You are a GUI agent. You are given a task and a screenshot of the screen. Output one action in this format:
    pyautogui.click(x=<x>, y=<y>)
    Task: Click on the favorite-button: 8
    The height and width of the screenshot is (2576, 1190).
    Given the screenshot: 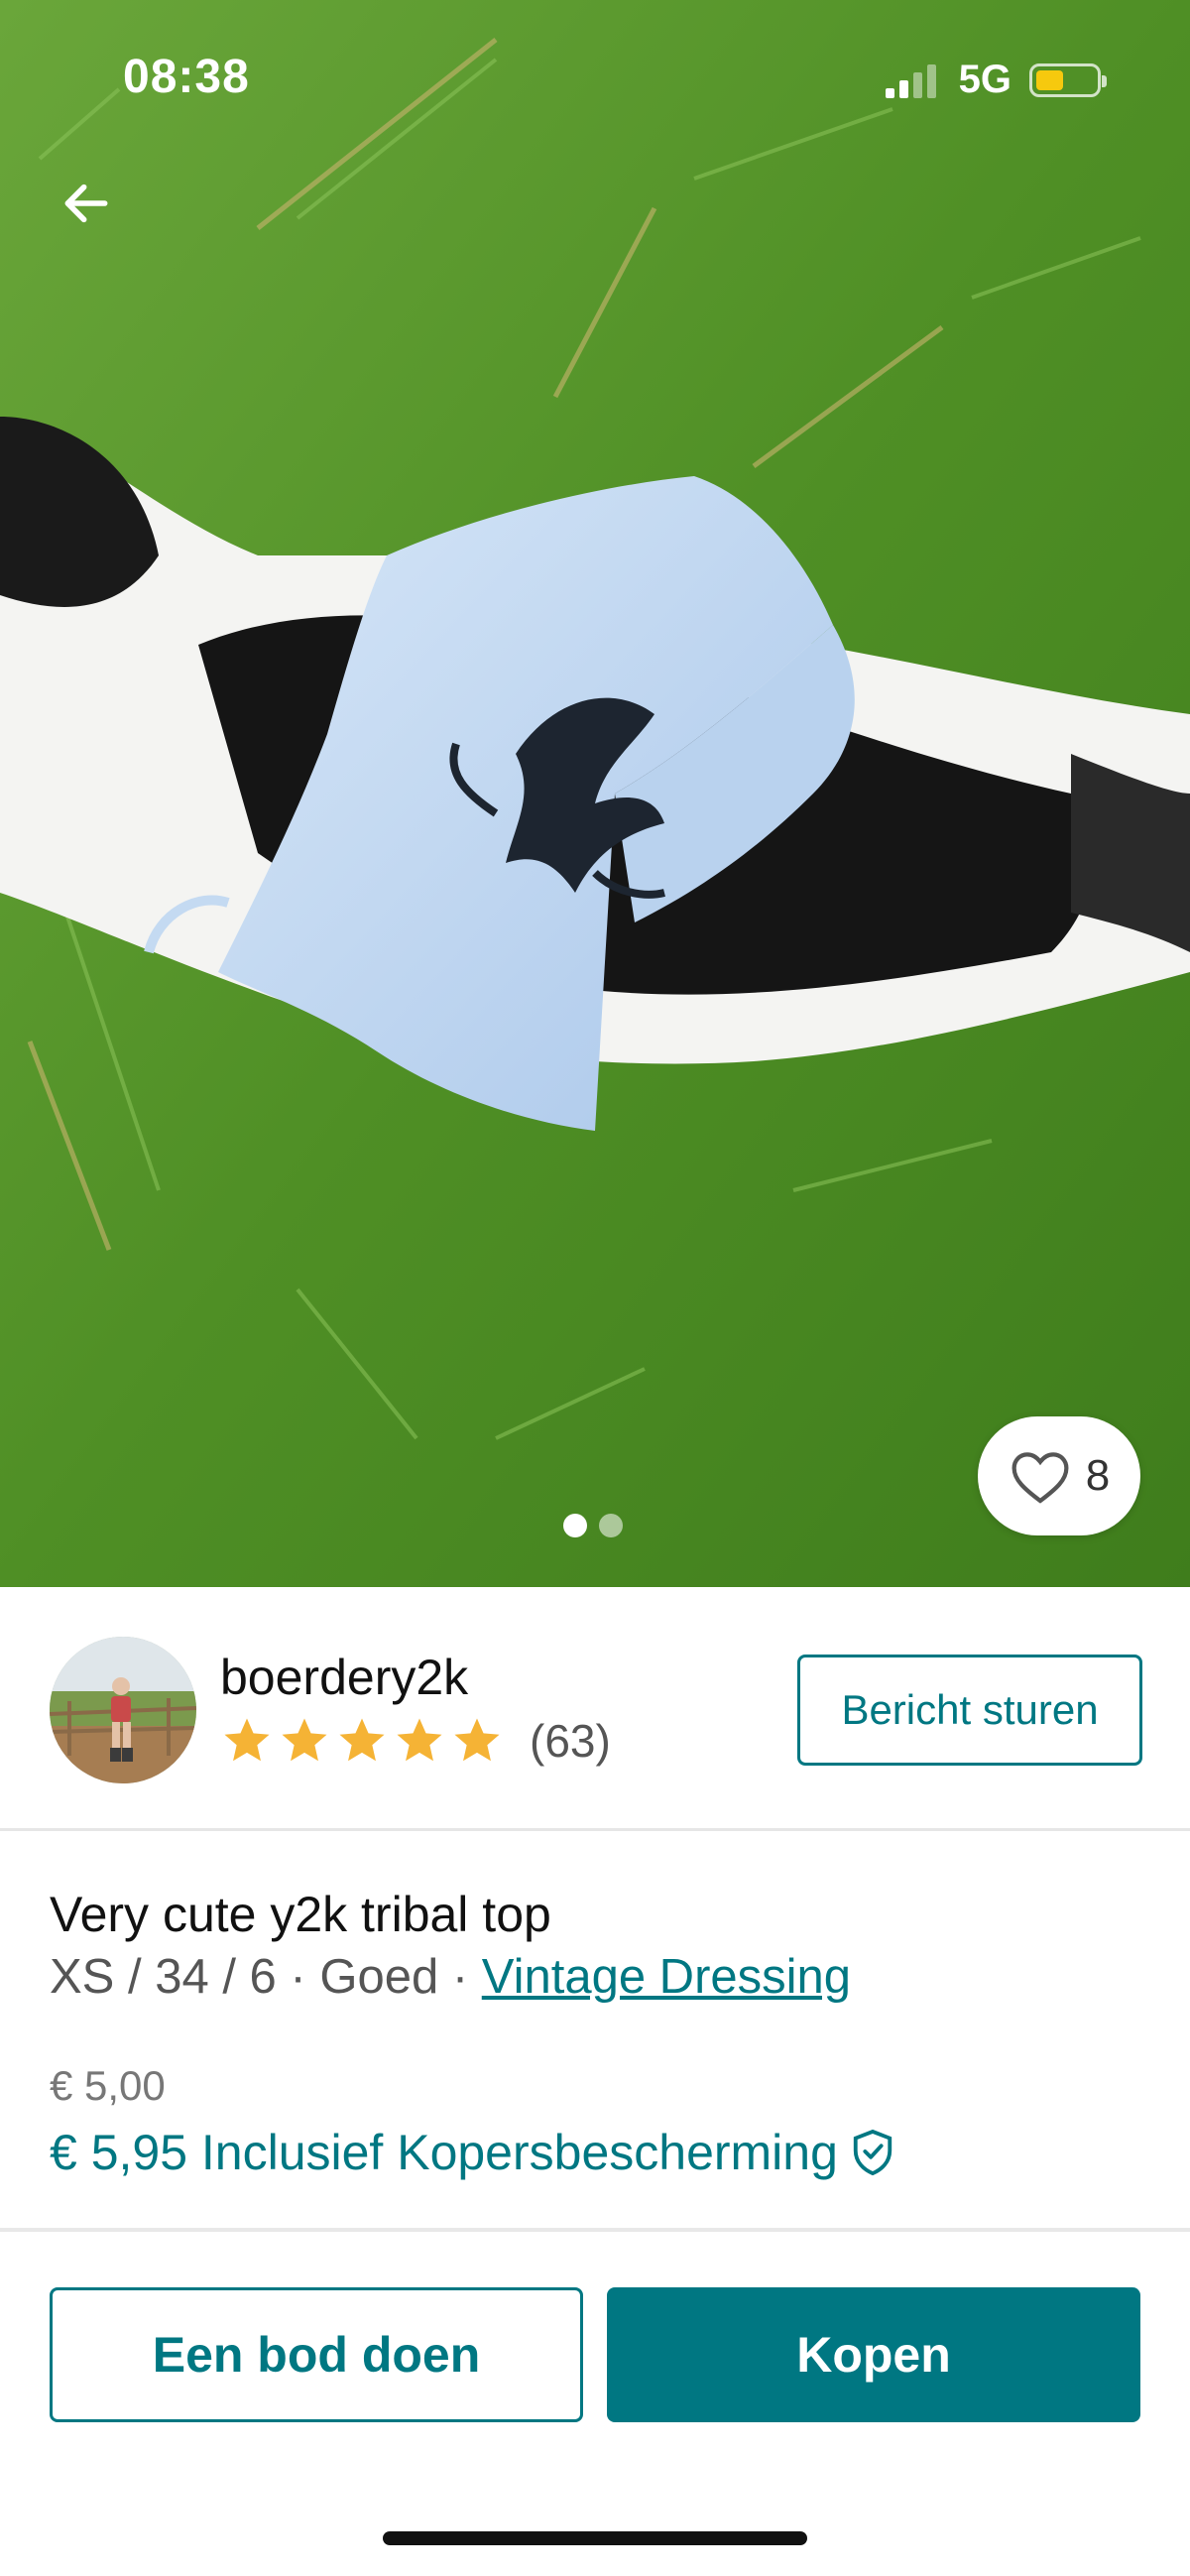 What is the action you would take?
    pyautogui.click(x=1059, y=1475)
    